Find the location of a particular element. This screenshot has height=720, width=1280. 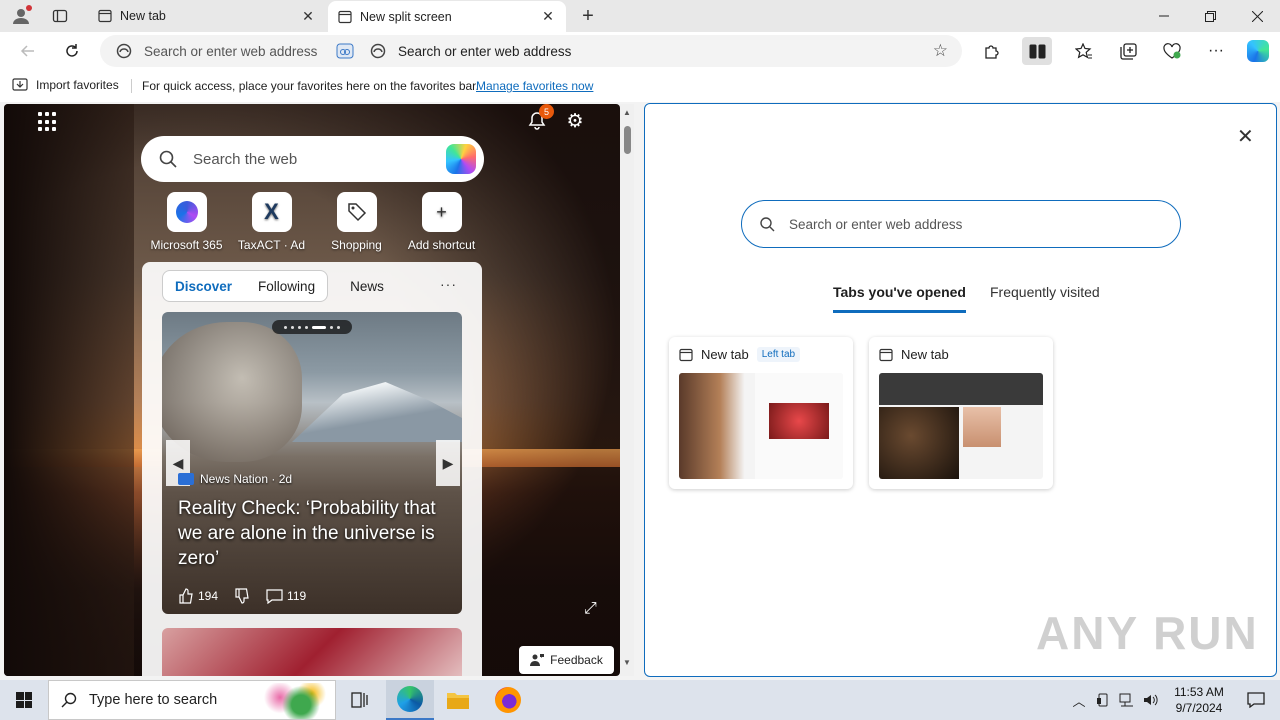

file-explorer-button is located at coordinates (458, 700).